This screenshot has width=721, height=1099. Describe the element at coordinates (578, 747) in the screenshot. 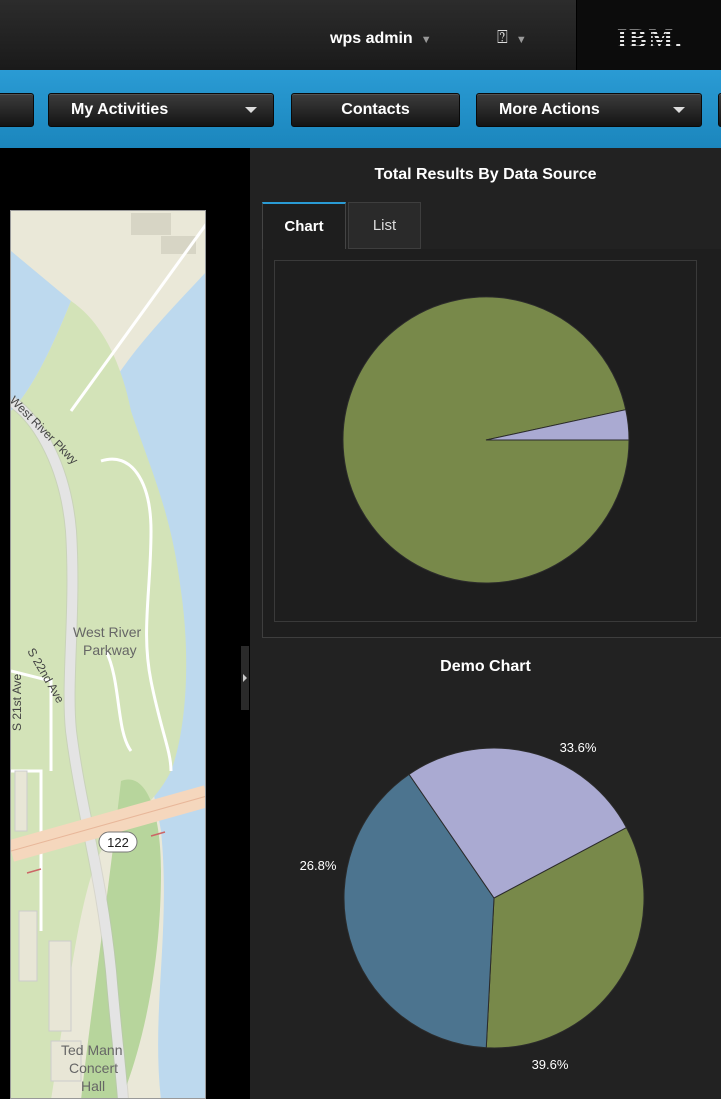

I see `pie-label-1-0: 33.6%` at that location.